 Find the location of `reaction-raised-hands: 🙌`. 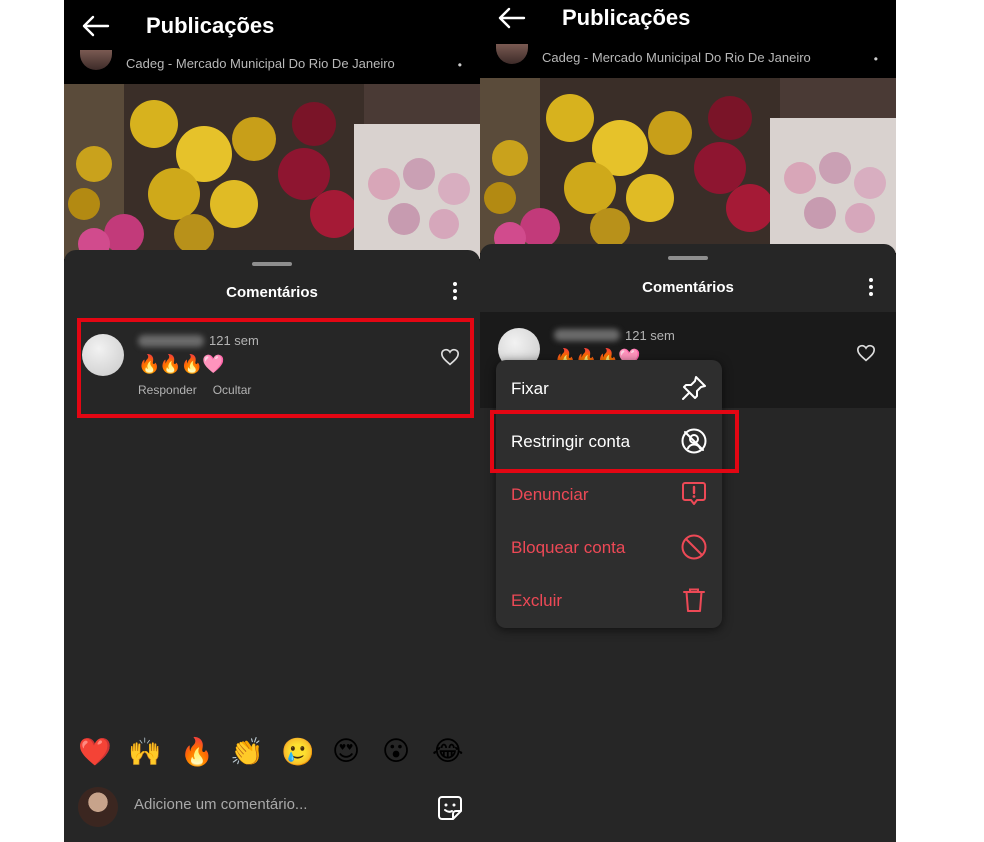

reaction-raised-hands: 🙌 is located at coordinates (145, 752).